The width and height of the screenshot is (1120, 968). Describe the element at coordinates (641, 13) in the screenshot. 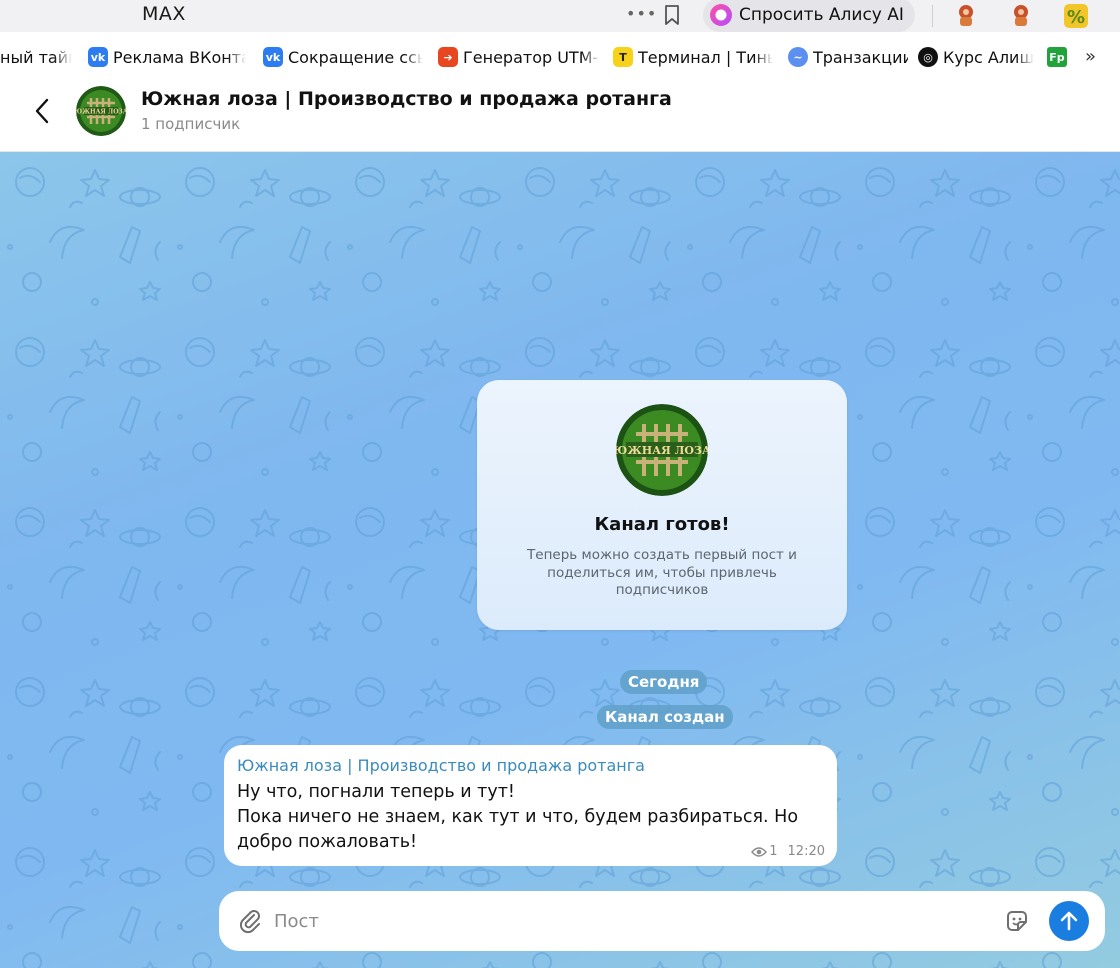

I see `more-dots-icon: •••` at that location.